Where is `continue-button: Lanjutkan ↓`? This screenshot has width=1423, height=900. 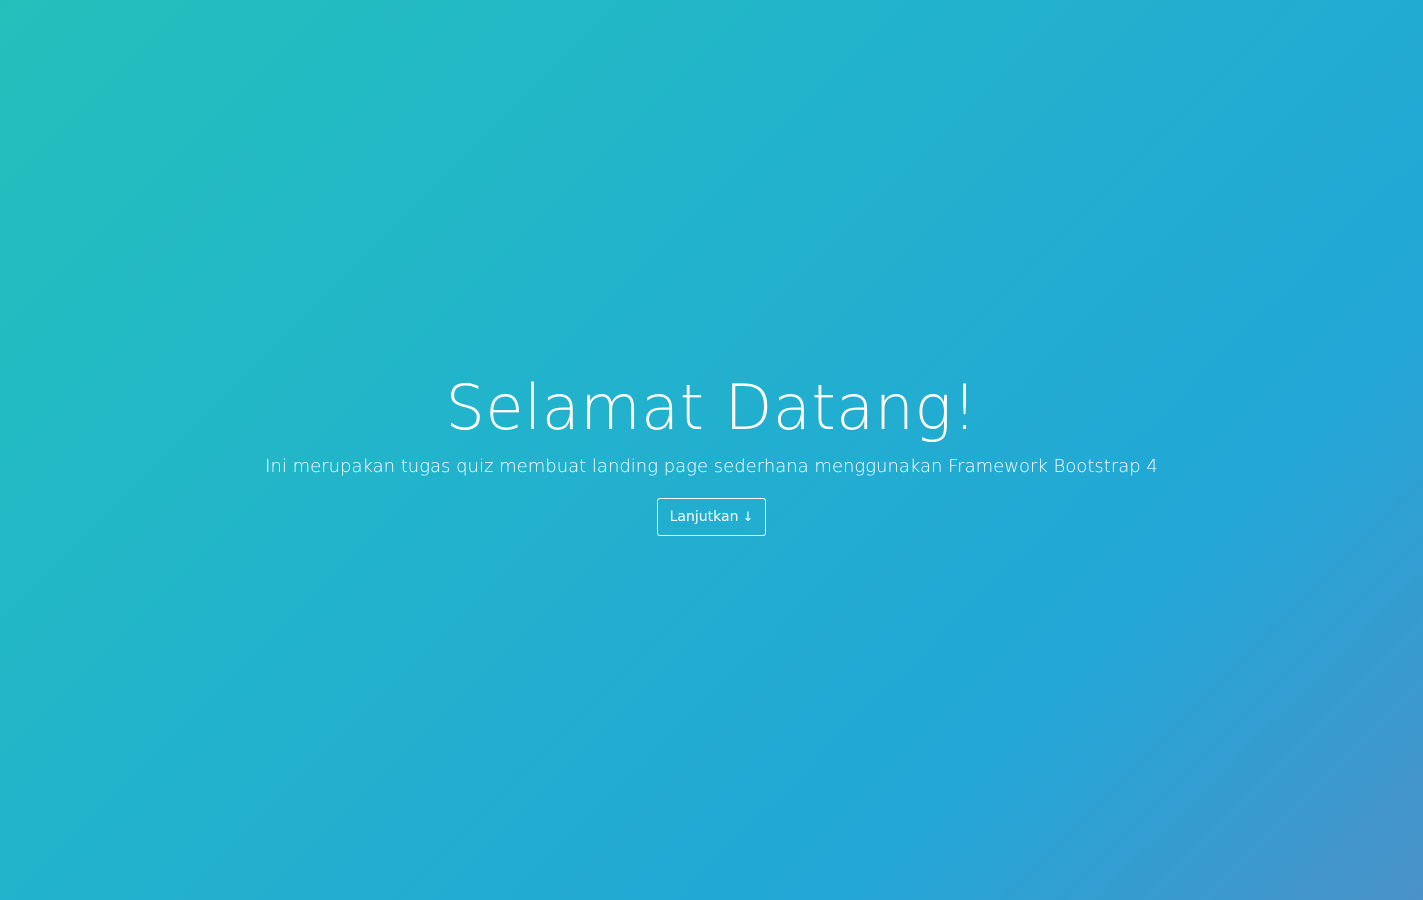
continue-button: Lanjutkan ↓ is located at coordinates (711, 517).